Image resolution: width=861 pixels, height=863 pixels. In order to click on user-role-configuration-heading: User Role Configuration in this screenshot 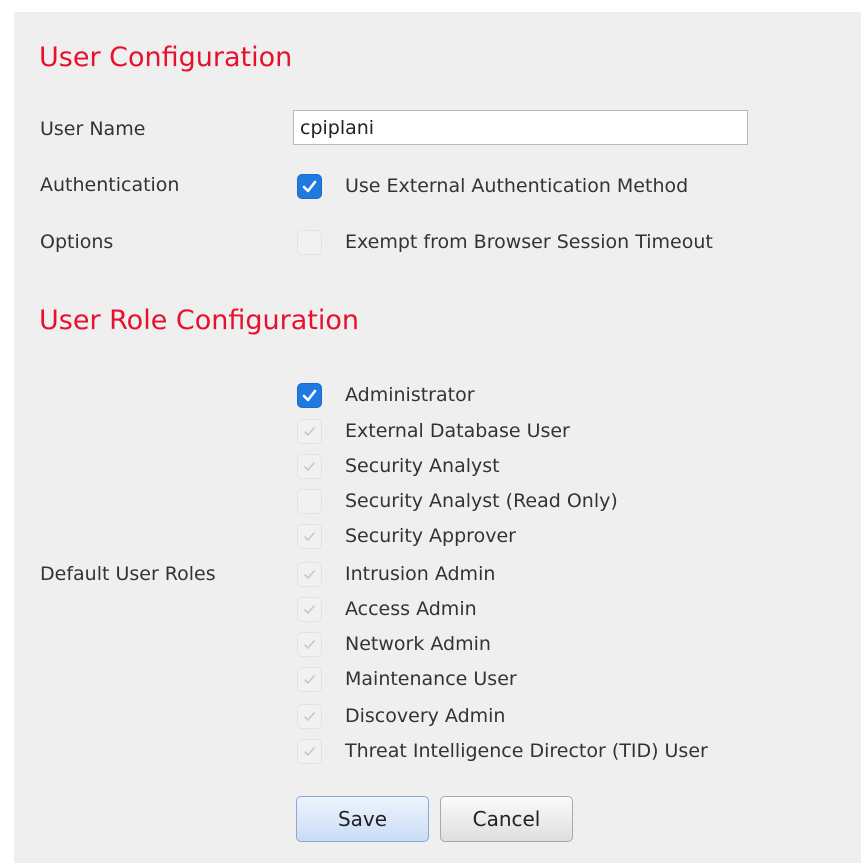, I will do `click(199, 320)`.